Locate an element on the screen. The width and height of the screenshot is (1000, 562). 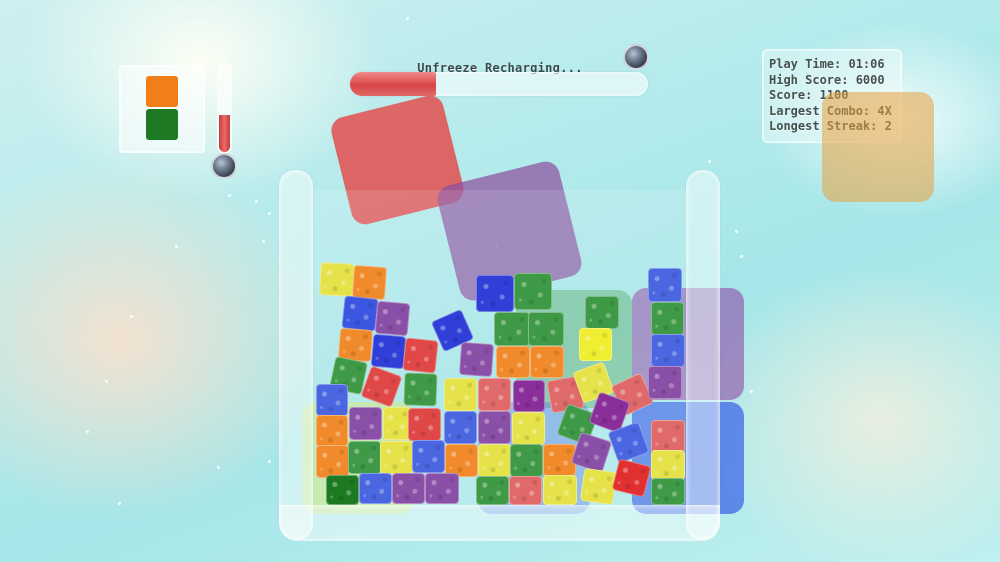
ghost-block-orange is located at coordinates (878, 147).